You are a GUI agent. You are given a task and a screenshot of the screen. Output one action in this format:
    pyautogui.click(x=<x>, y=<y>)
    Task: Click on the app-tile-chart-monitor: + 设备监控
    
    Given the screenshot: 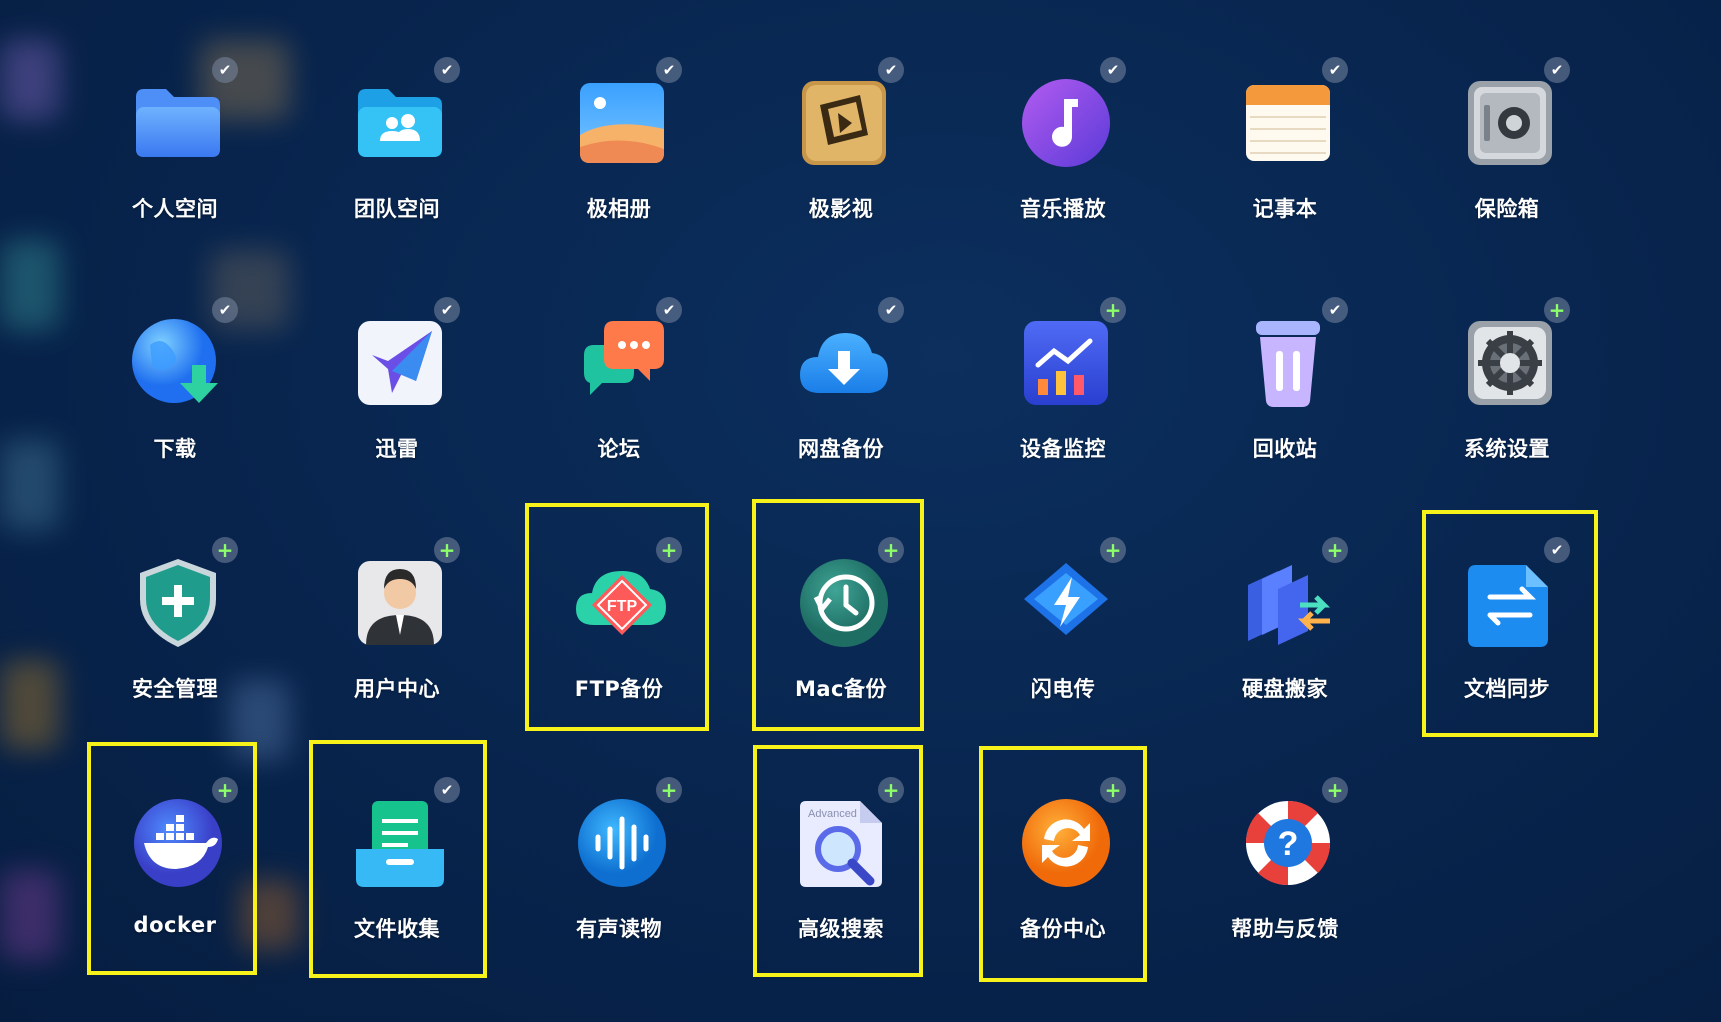 What is the action you would take?
    pyautogui.click(x=1063, y=395)
    